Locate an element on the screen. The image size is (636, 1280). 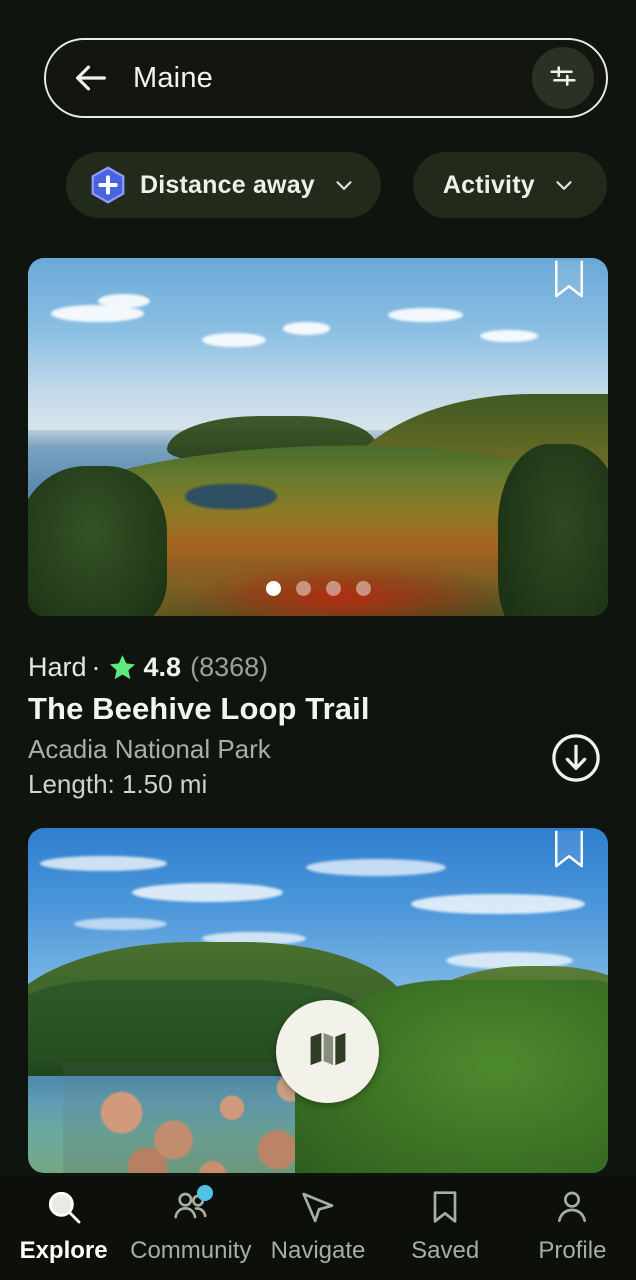
filter-chip-distance-away: Distance away is located at coordinates (223, 185).